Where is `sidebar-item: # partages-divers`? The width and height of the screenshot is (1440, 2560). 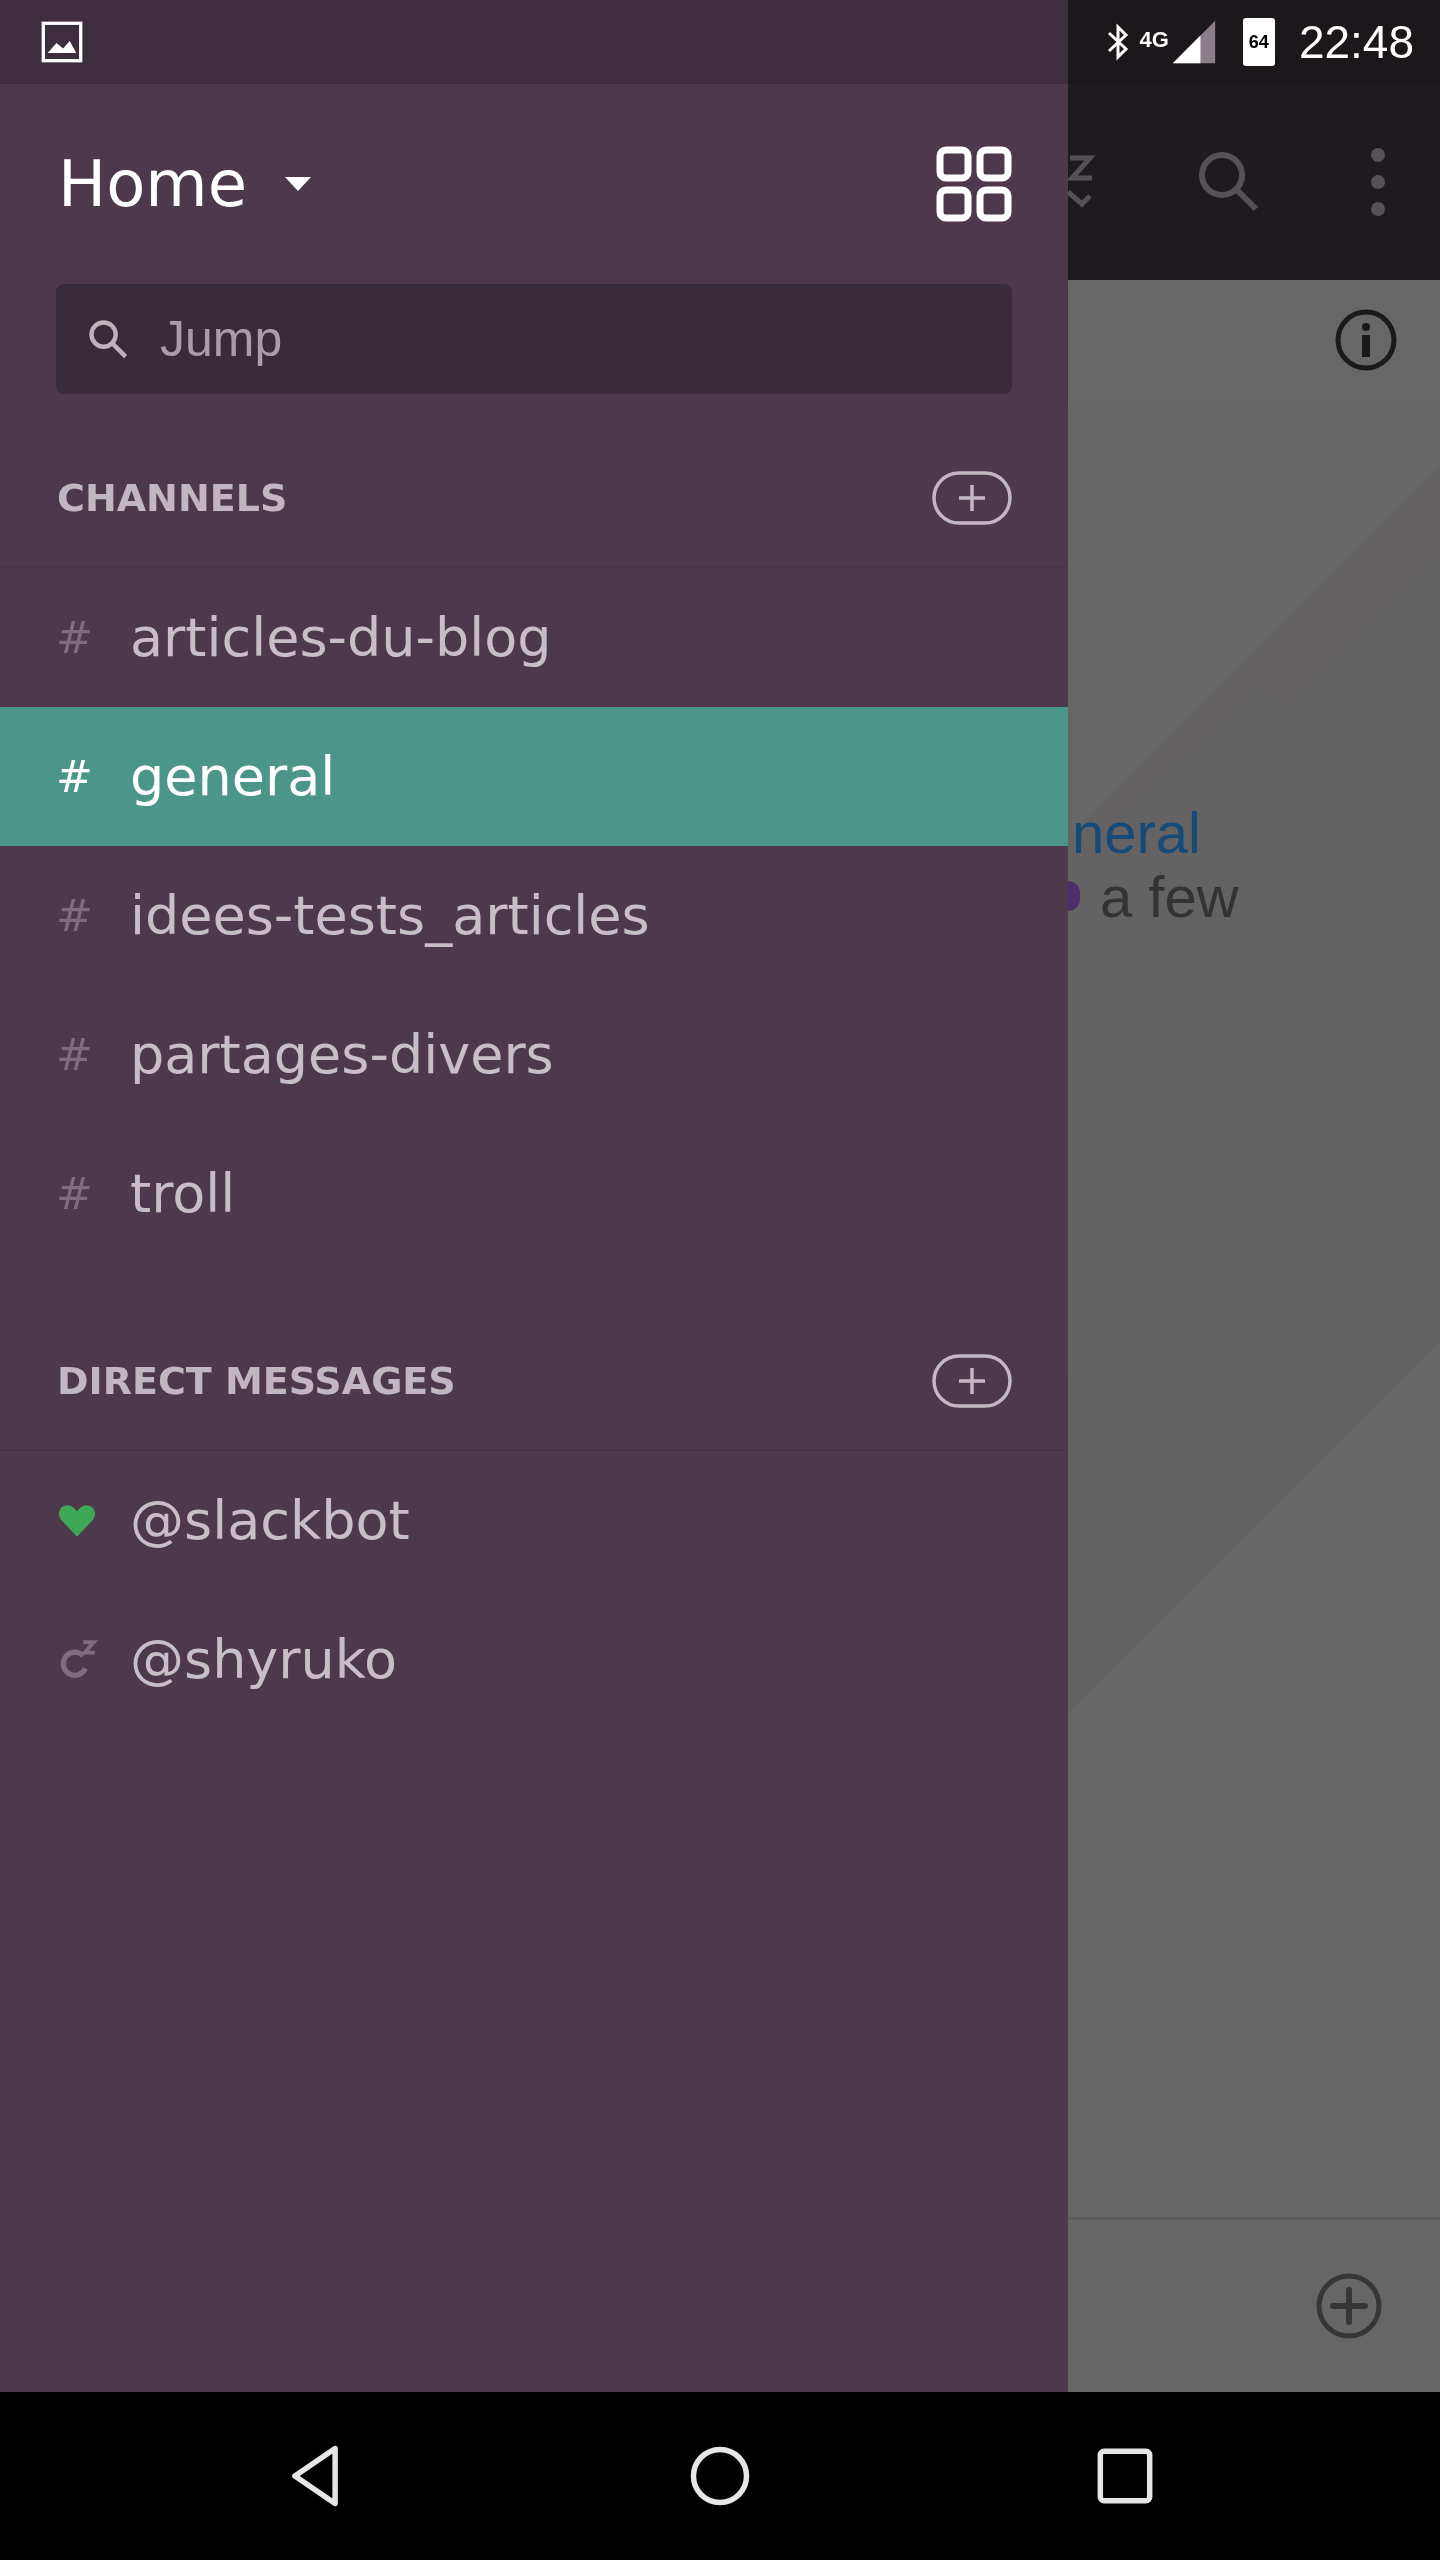 sidebar-item: # partages-divers is located at coordinates (534, 1054).